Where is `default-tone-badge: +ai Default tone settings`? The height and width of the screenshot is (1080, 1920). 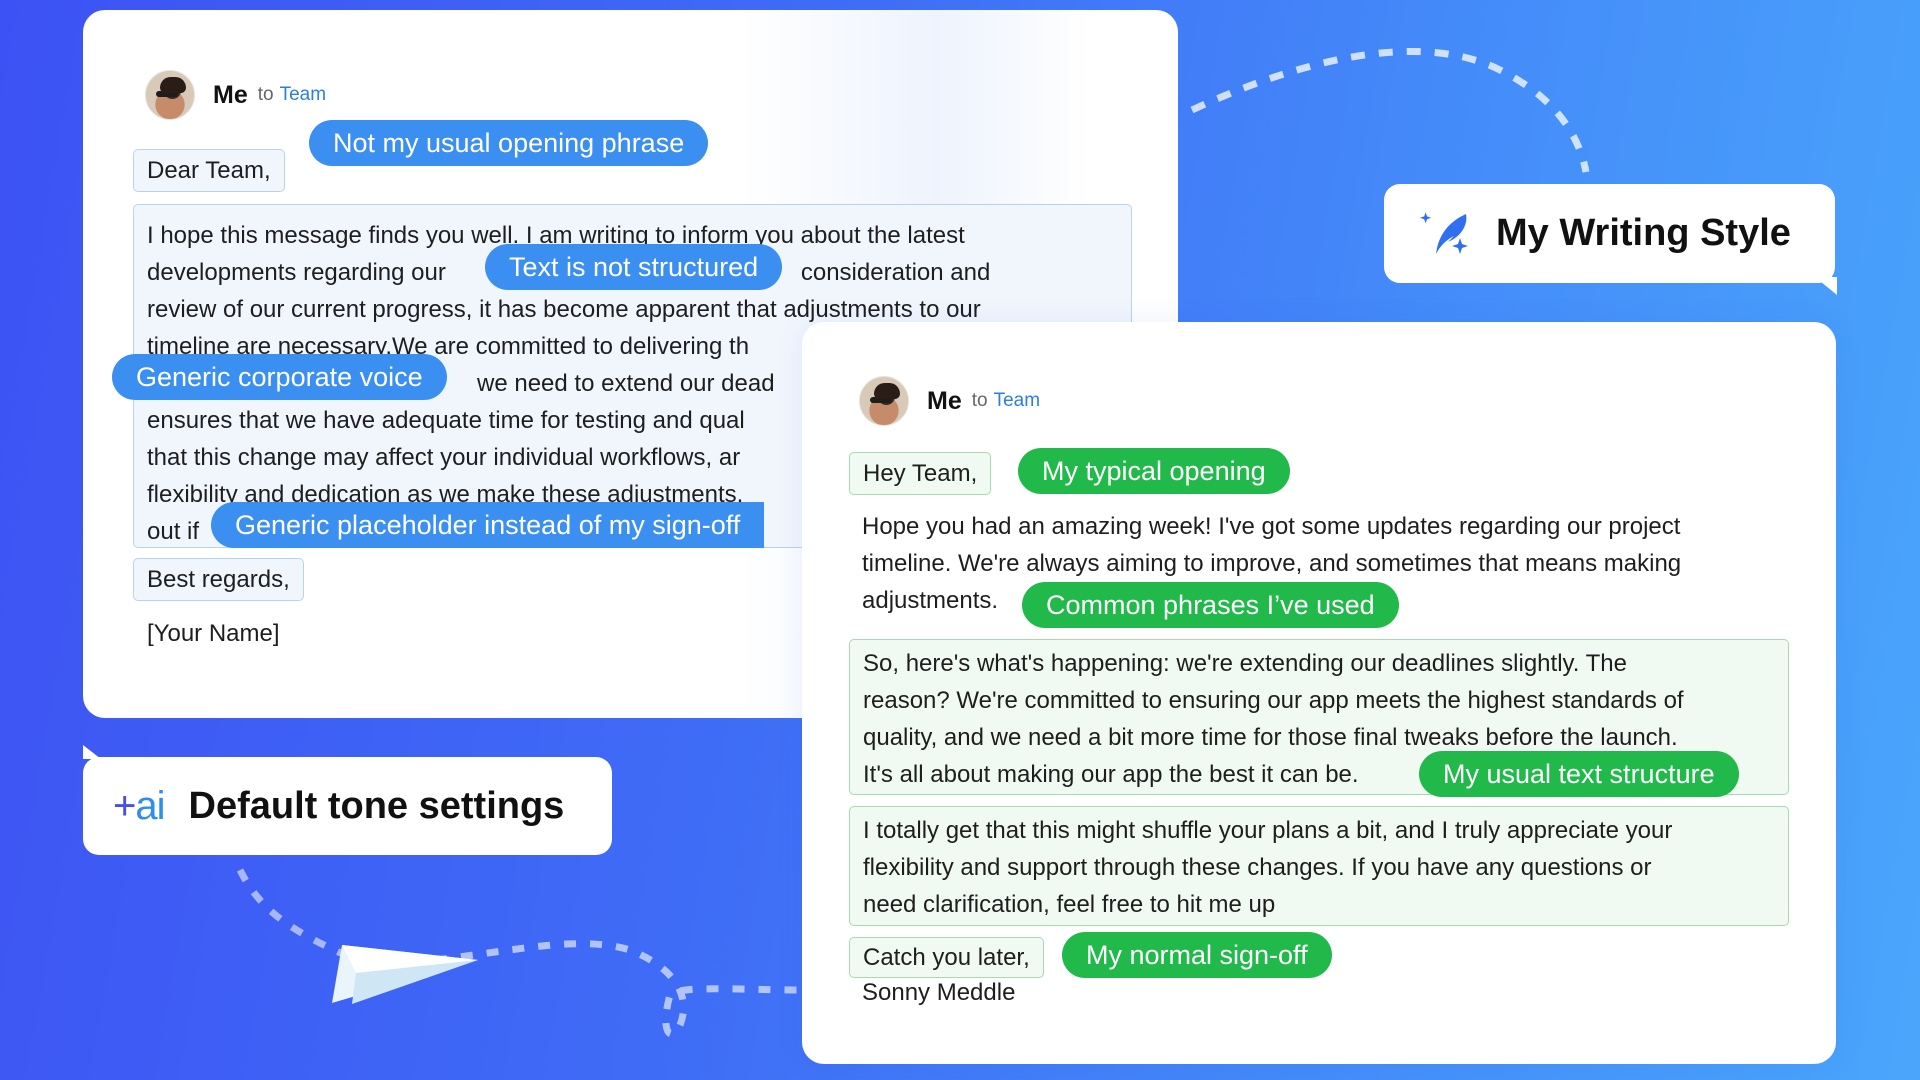 default-tone-badge: +ai Default tone settings is located at coordinates (347, 800).